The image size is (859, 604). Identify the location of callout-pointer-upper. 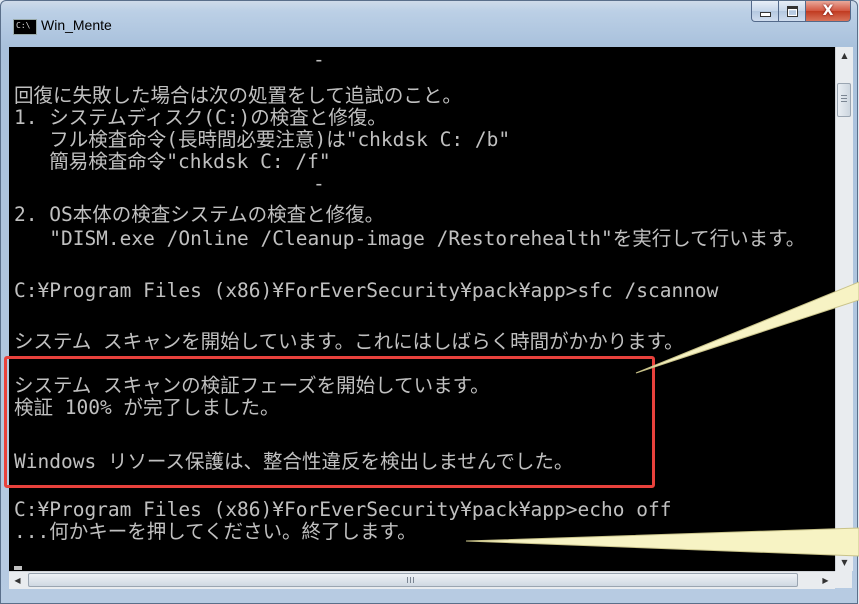
(747, 327).